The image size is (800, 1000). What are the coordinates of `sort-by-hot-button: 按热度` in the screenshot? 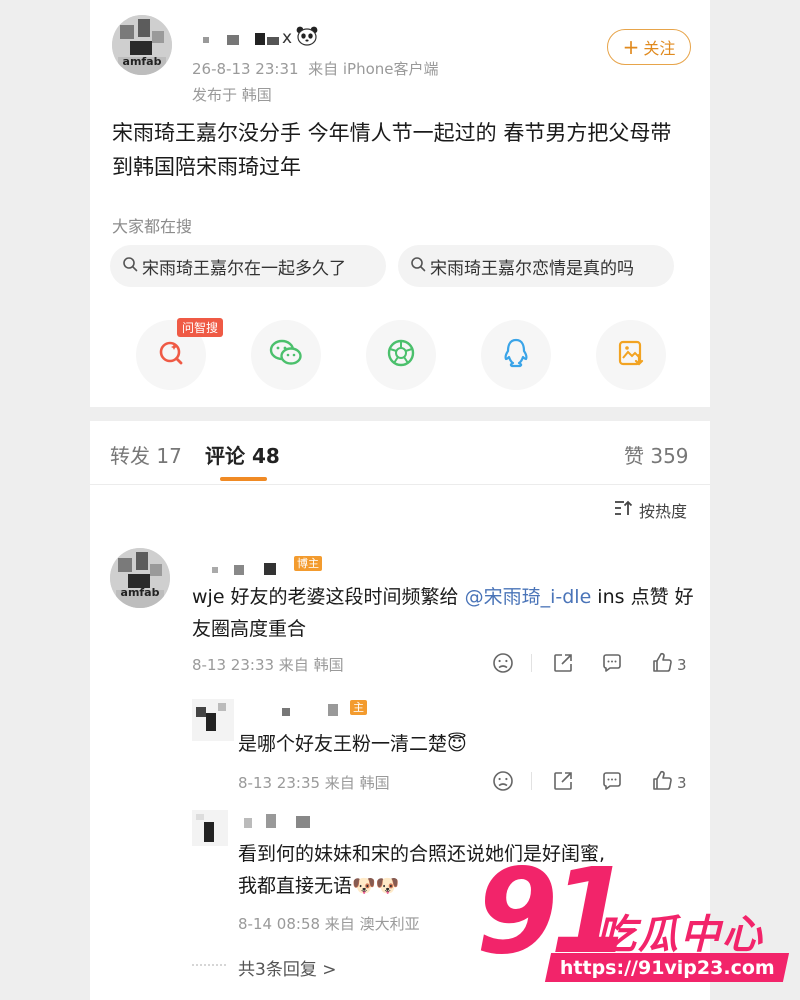 It's located at (650, 510).